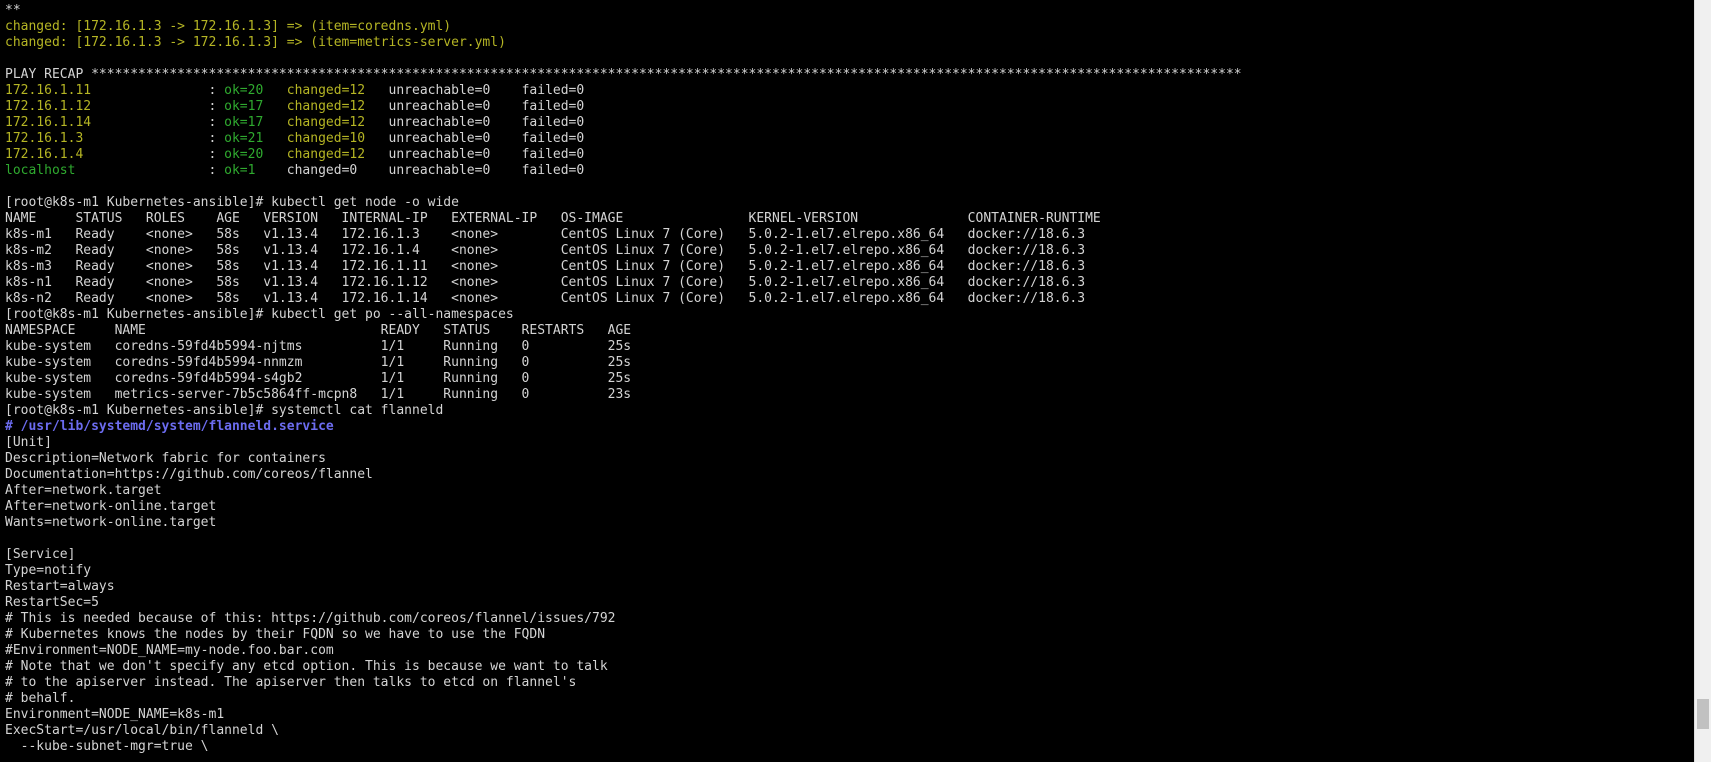 The image size is (1711, 762). What do you see at coordinates (40, 554) in the screenshot?
I see `terminal-text-segment: [Service]` at bounding box center [40, 554].